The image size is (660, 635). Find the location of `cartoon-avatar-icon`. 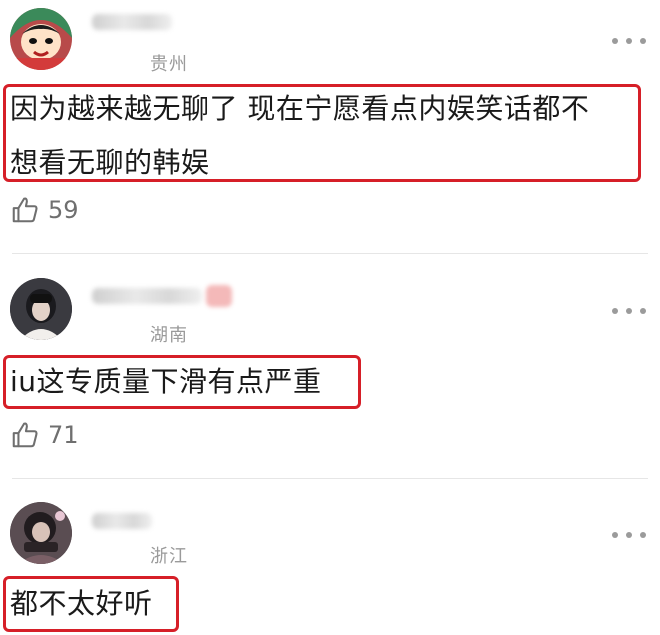

cartoon-avatar-icon is located at coordinates (41, 39).